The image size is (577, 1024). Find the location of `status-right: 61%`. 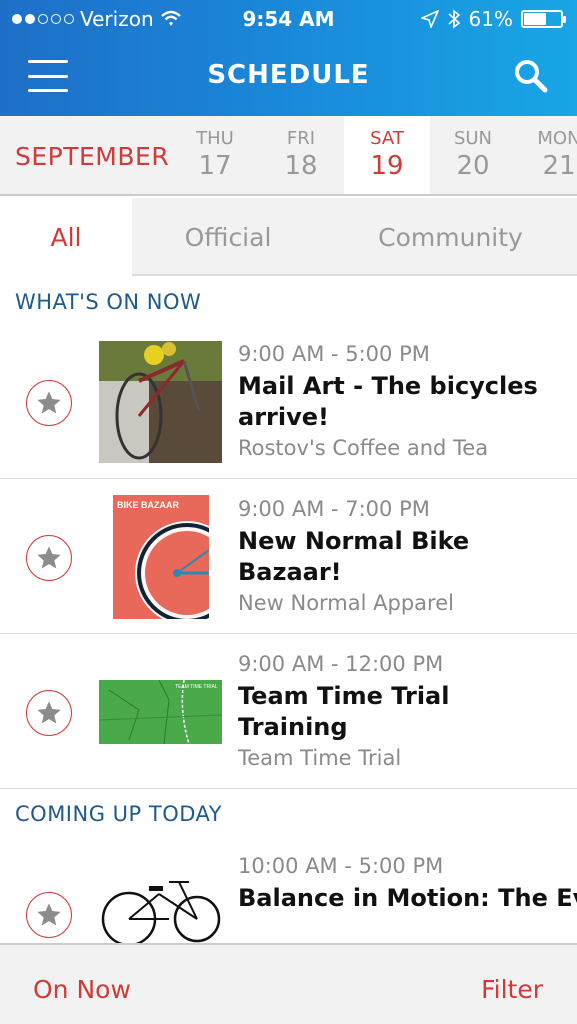

status-right: 61% is located at coordinates (493, 19).